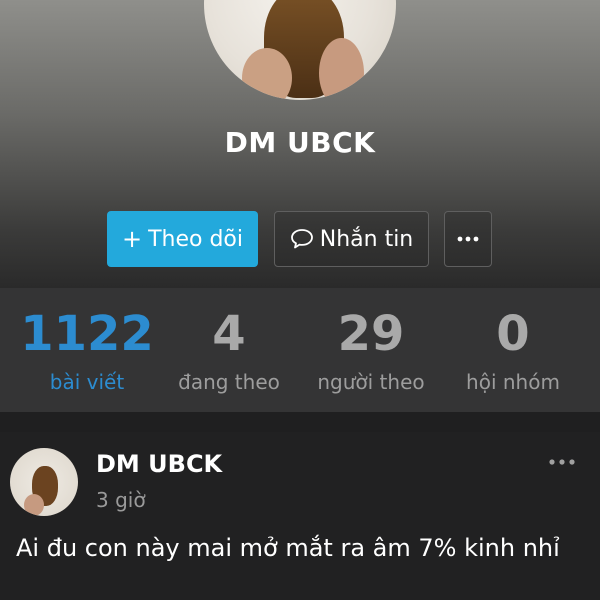  What do you see at coordinates (371, 334) in the screenshot?
I see `stat-followers-count: 29` at bounding box center [371, 334].